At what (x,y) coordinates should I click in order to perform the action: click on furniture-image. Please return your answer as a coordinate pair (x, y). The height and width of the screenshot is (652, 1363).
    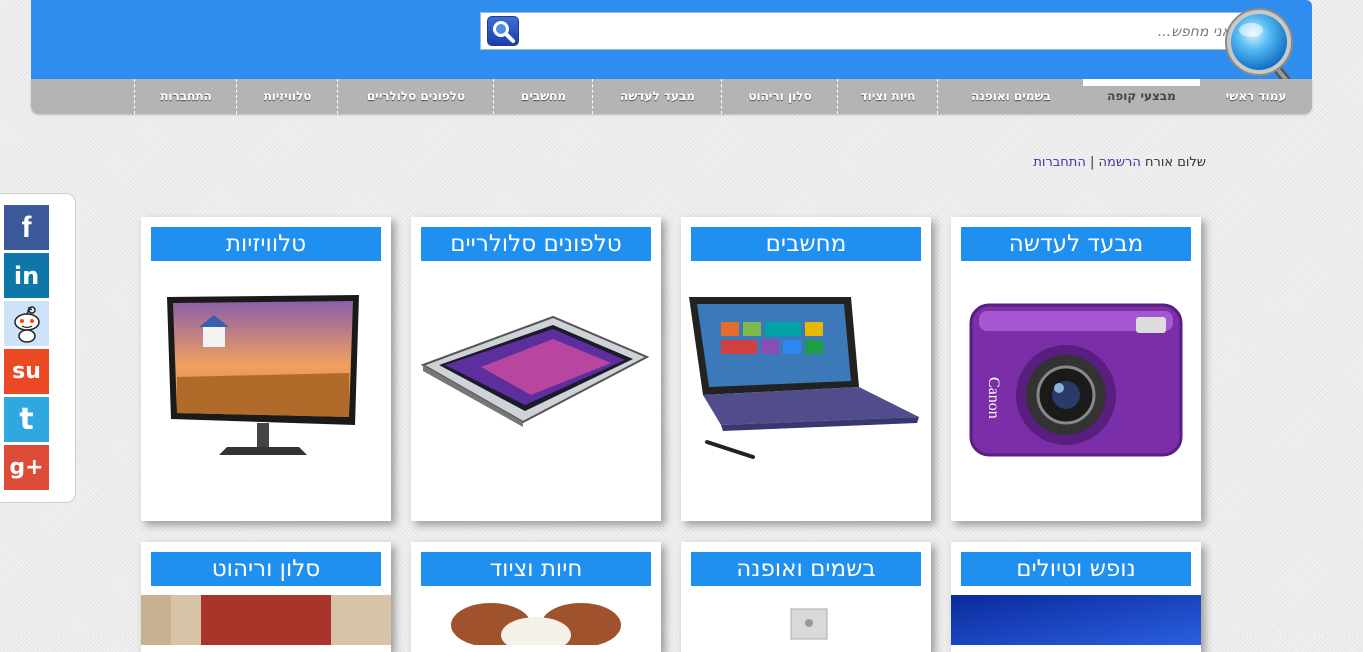
    Looking at the image, I should click on (266, 620).